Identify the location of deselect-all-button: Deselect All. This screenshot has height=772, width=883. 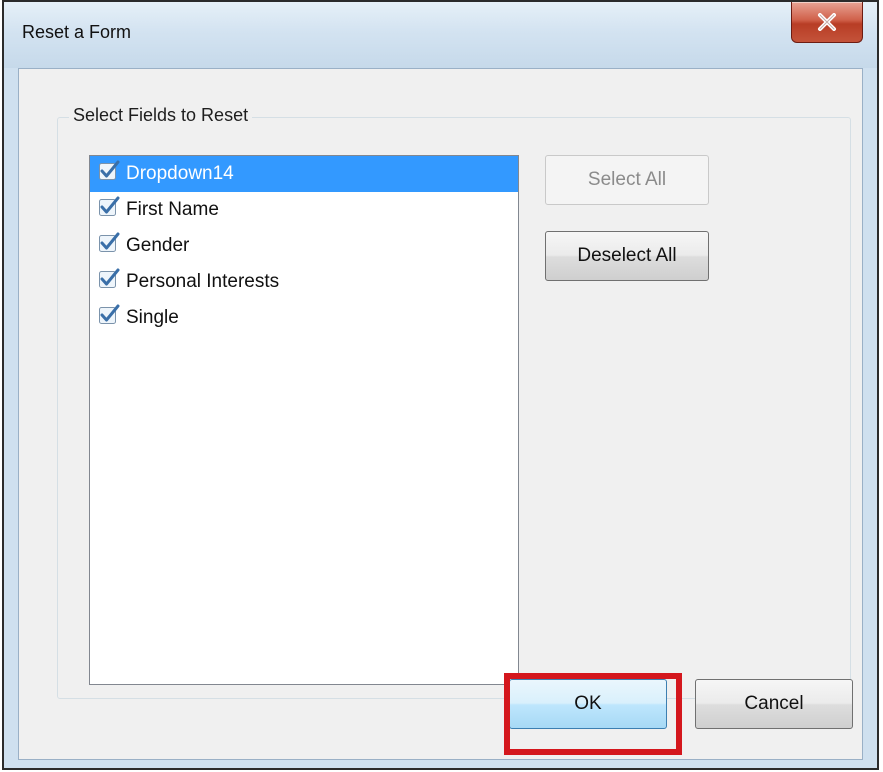
(627, 256).